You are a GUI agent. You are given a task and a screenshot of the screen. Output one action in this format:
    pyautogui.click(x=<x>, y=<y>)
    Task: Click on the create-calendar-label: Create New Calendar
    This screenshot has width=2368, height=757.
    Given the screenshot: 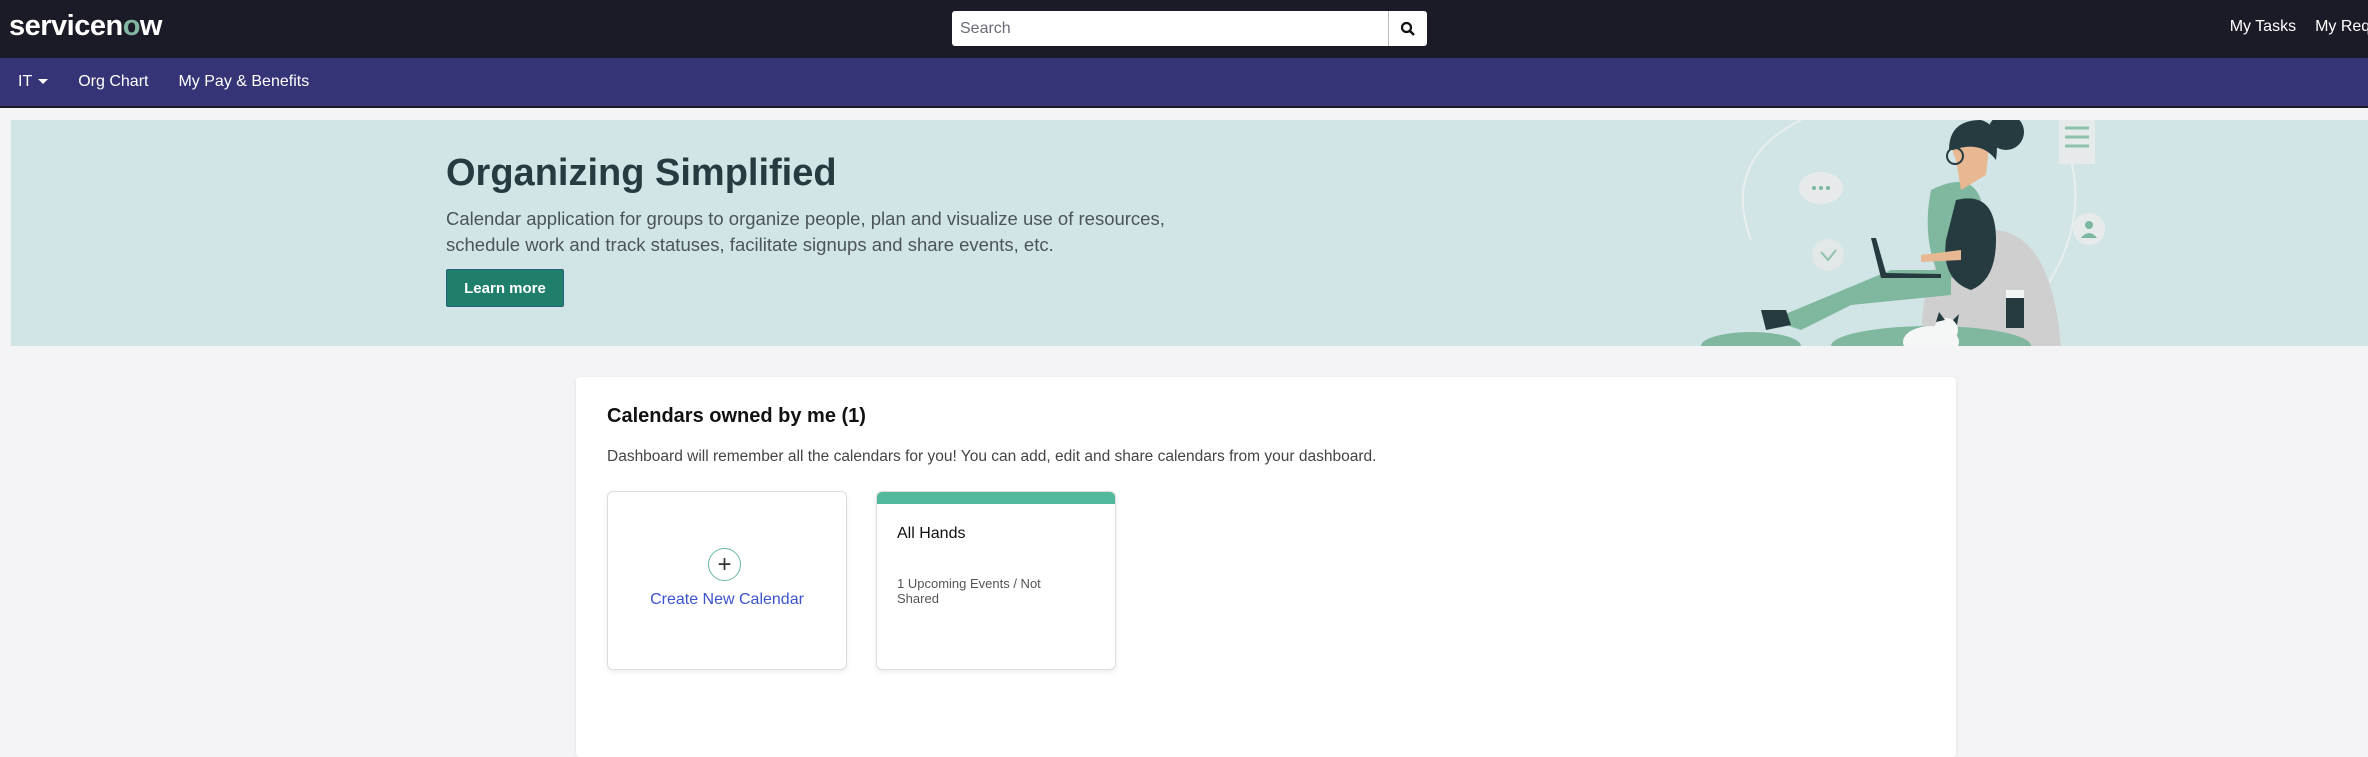 What is the action you would take?
    pyautogui.click(x=727, y=600)
    